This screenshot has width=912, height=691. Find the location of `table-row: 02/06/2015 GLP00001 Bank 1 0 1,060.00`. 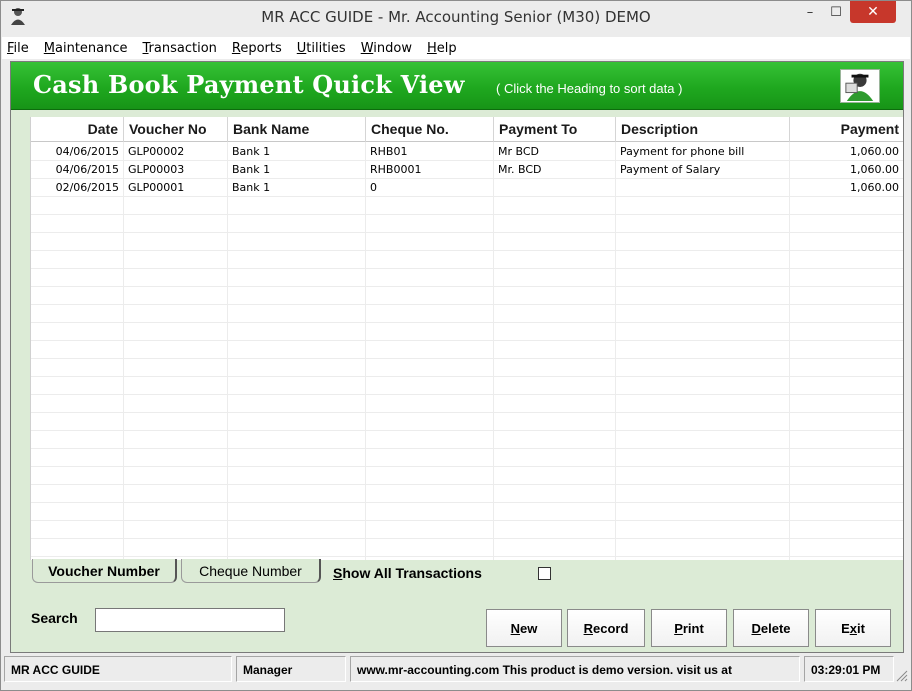

table-row: 02/06/2015 GLP00001 Bank 1 0 1,060.00 is located at coordinates (467, 188).